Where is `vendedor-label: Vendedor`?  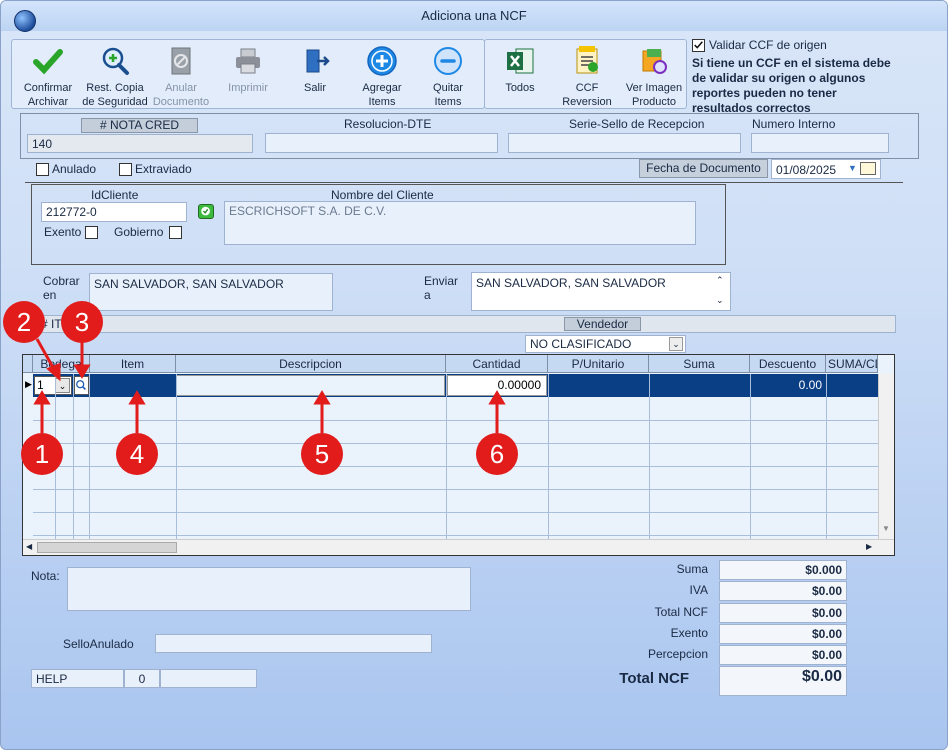
vendedor-label: Vendedor is located at coordinates (602, 324).